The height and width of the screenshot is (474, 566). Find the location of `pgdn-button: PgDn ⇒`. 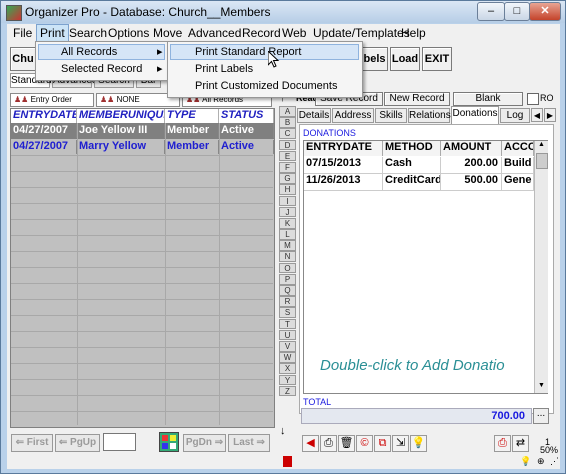

pgdn-button: PgDn ⇒ is located at coordinates (204, 443).